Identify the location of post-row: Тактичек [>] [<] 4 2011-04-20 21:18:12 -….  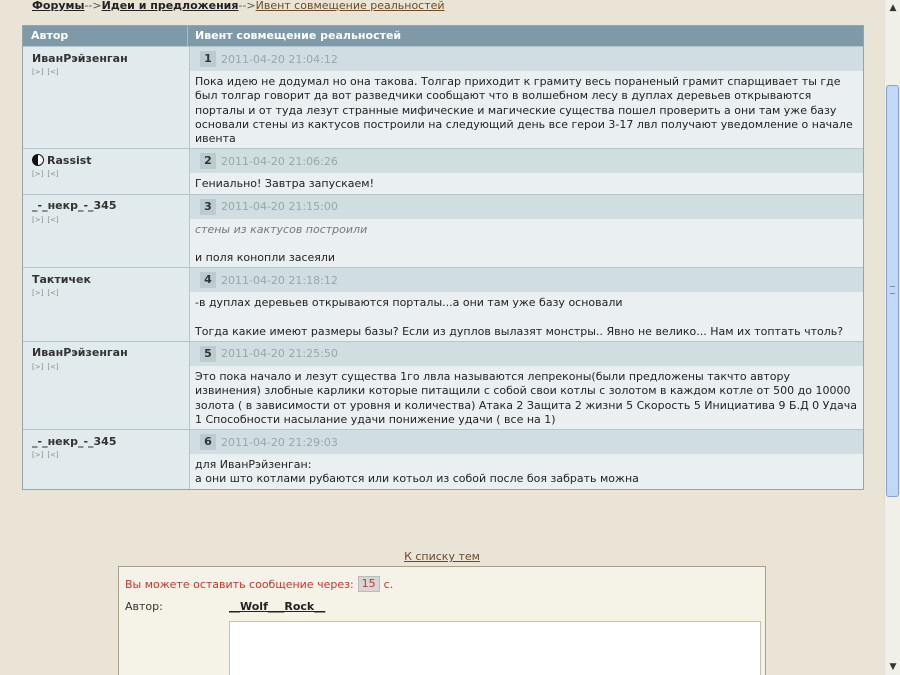
(443, 304).